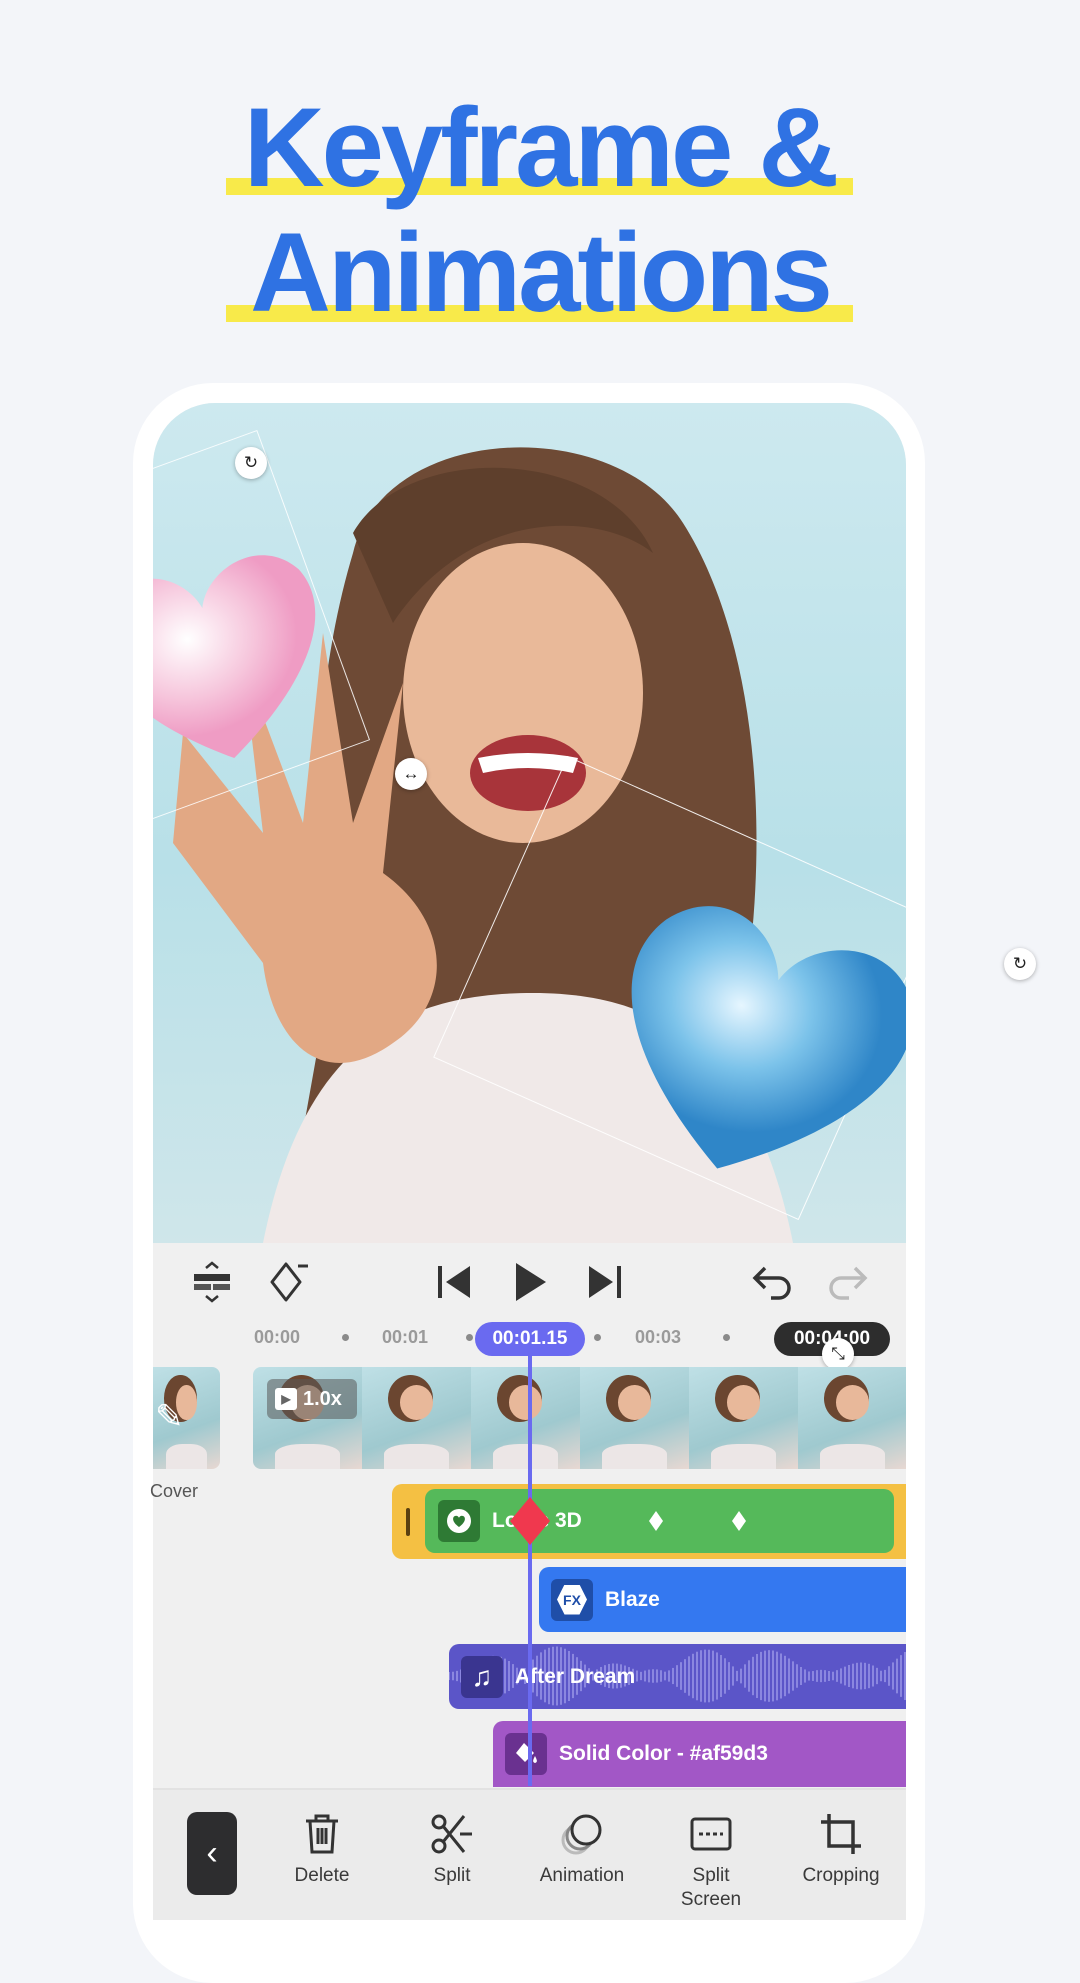 The height and width of the screenshot is (1983, 1080). What do you see at coordinates (459, 1521) in the screenshot?
I see `sticker-heart-icon` at bounding box center [459, 1521].